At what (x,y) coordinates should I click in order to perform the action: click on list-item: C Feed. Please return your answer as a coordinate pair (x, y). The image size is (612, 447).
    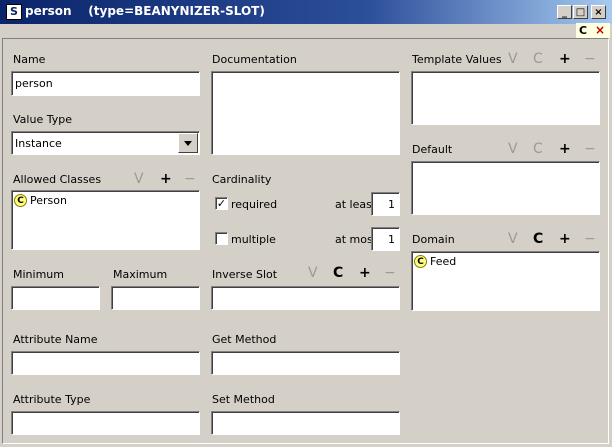
    Looking at the image, I should click on (435, 261).